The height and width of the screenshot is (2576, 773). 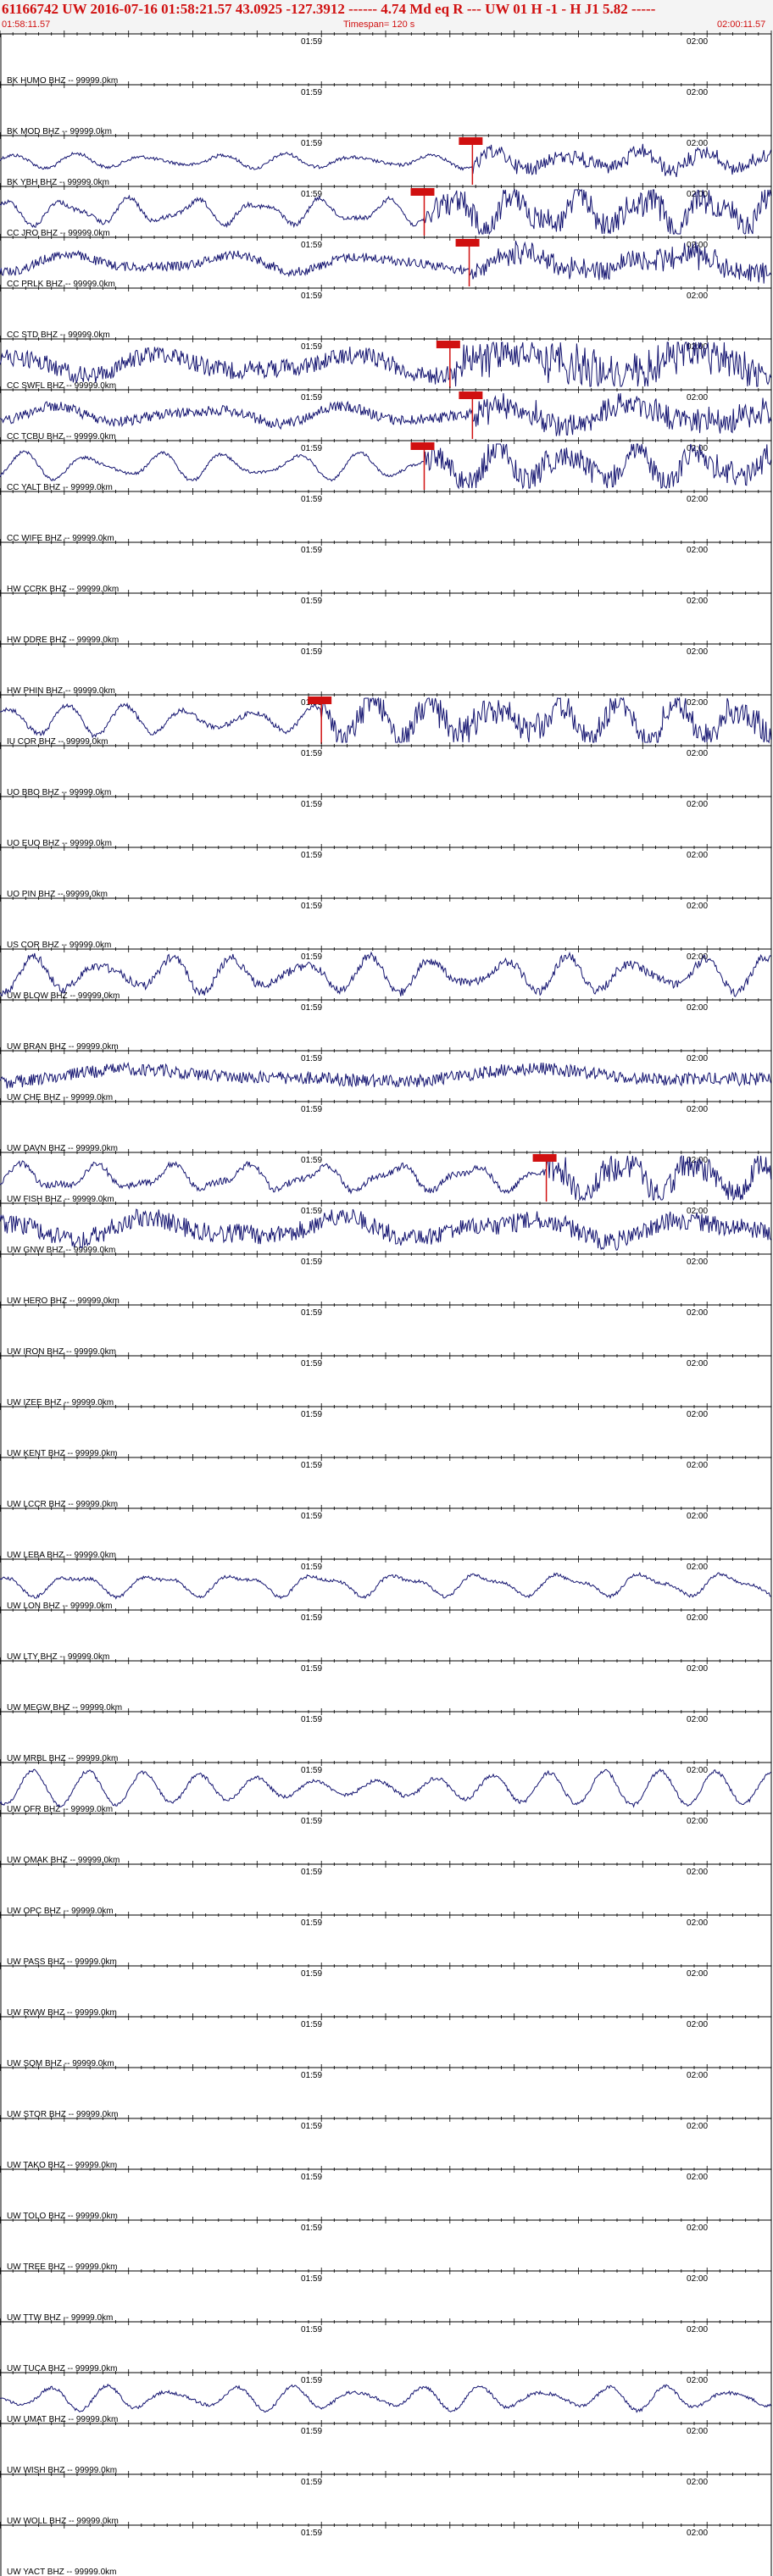 I want to click on station-label: HW CCRK BHZ -- 99999.0km, so click(x=63, y=589).